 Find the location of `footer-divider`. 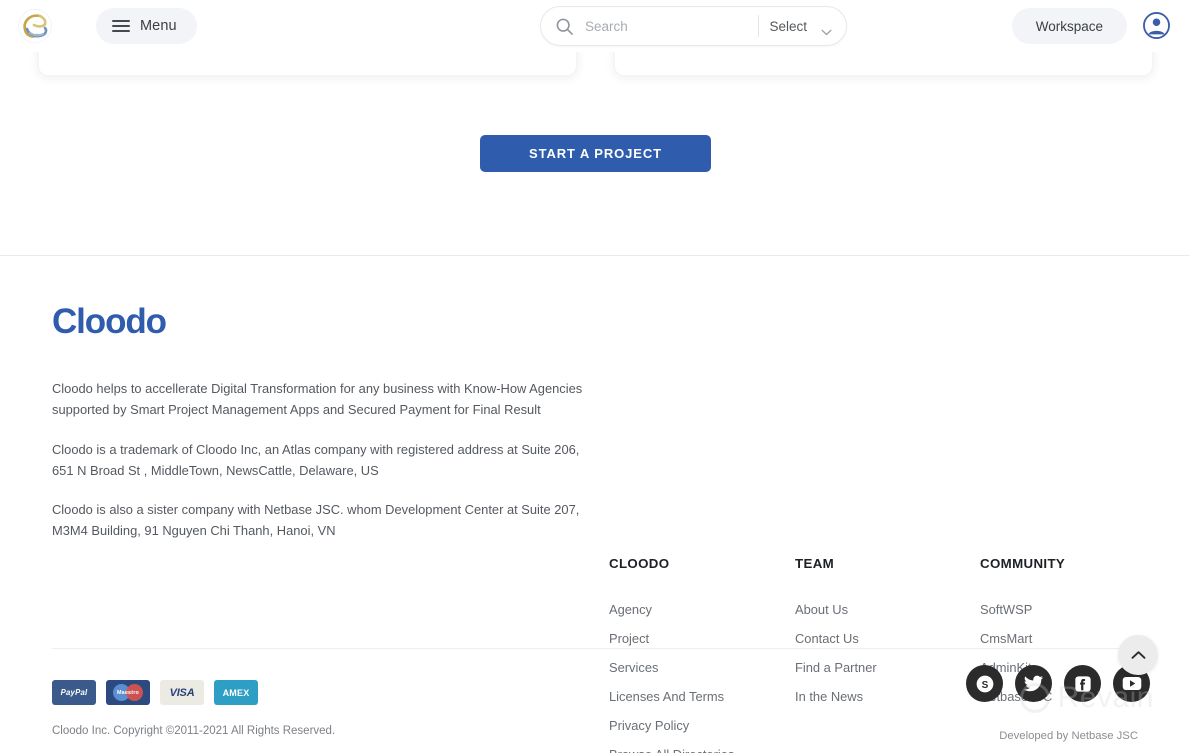

footer-divider is located at coordinates (595, 648).